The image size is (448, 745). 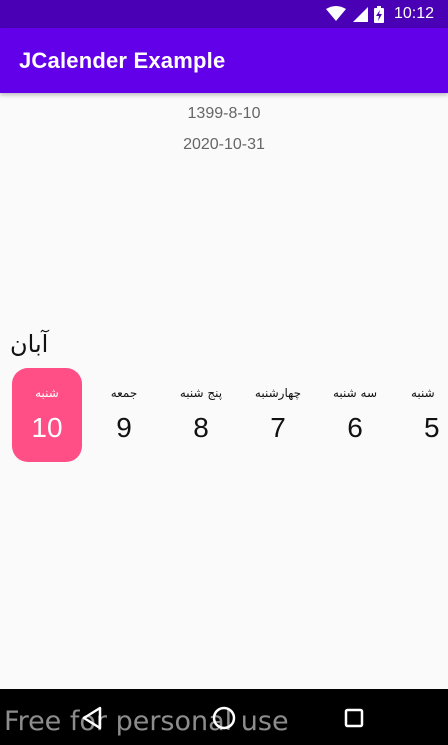 I want to click on day-number: 9, so click(x=124, y=427).